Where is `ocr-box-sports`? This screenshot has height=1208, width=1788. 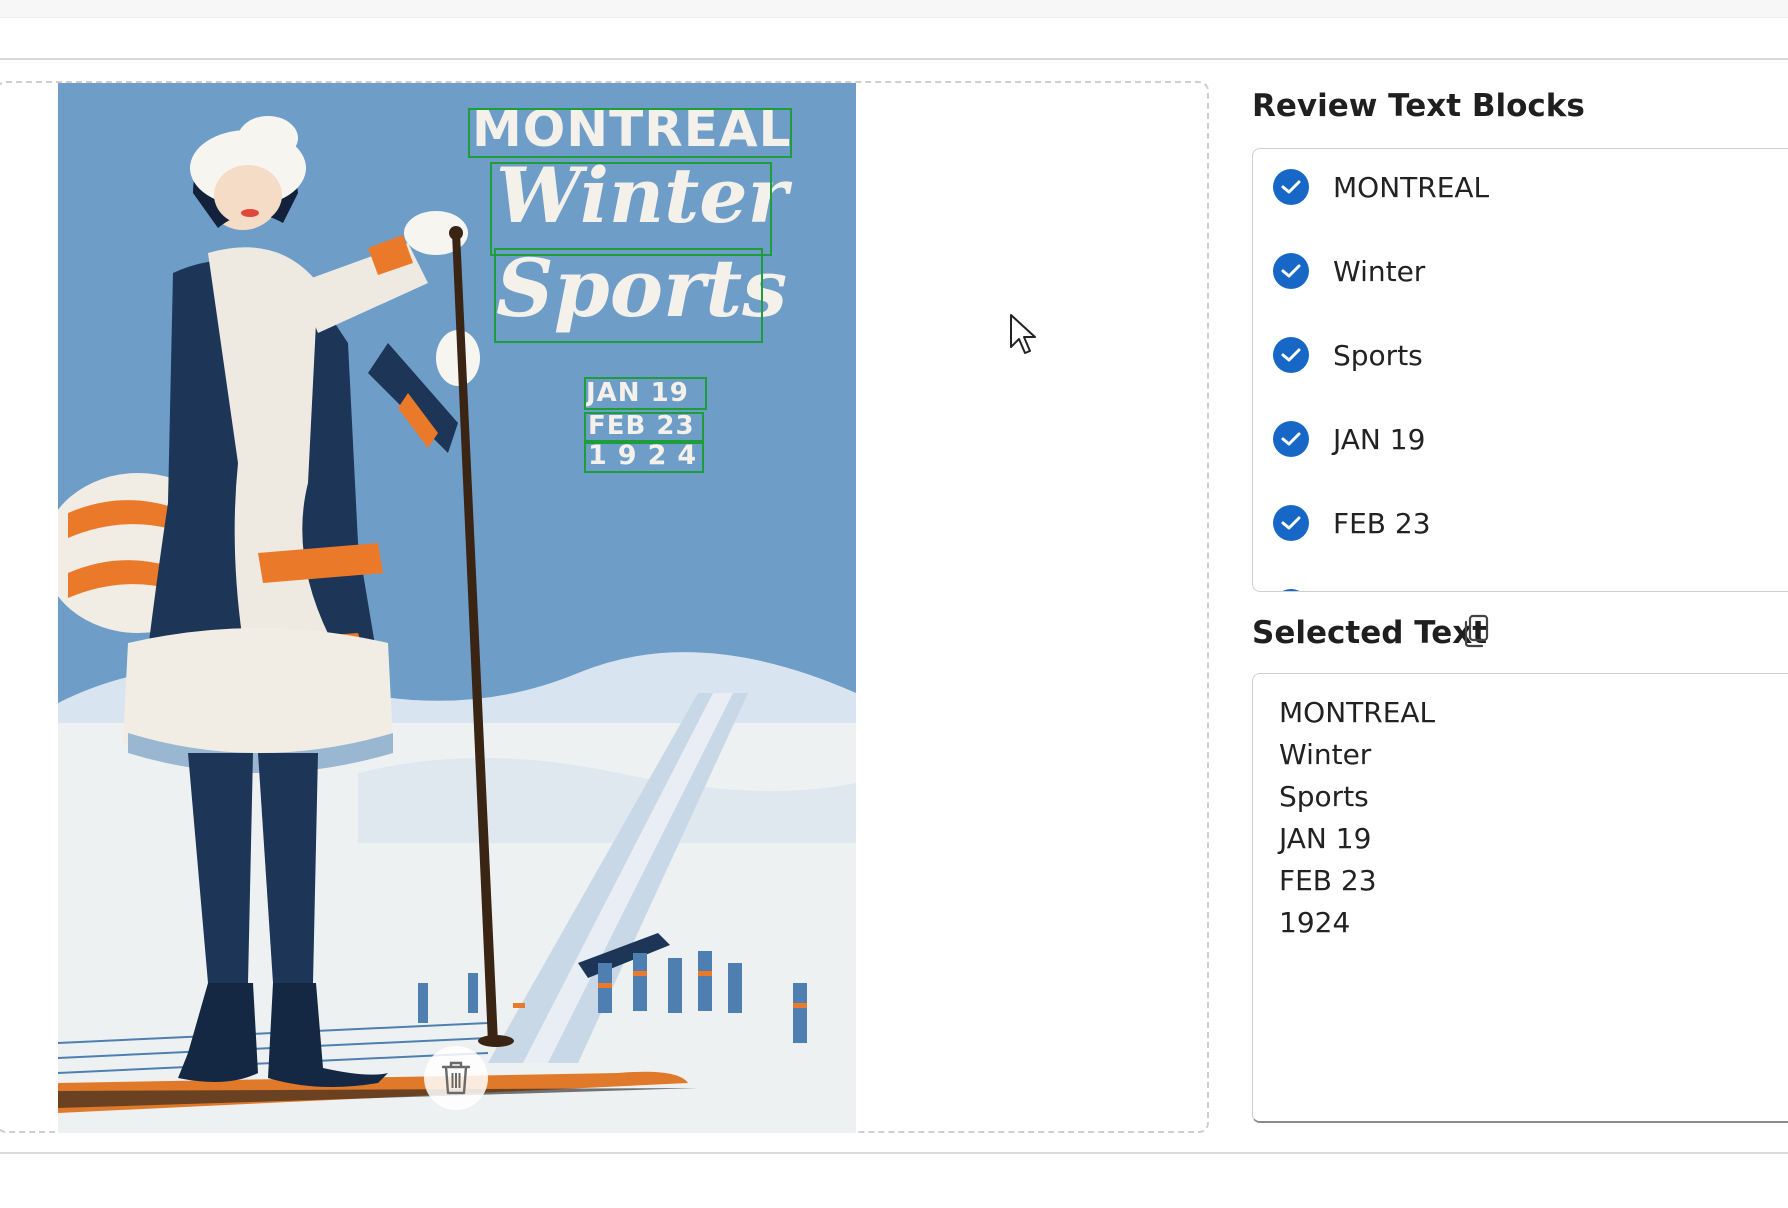
ocr-box-sports is located at coordinates (628, 295).